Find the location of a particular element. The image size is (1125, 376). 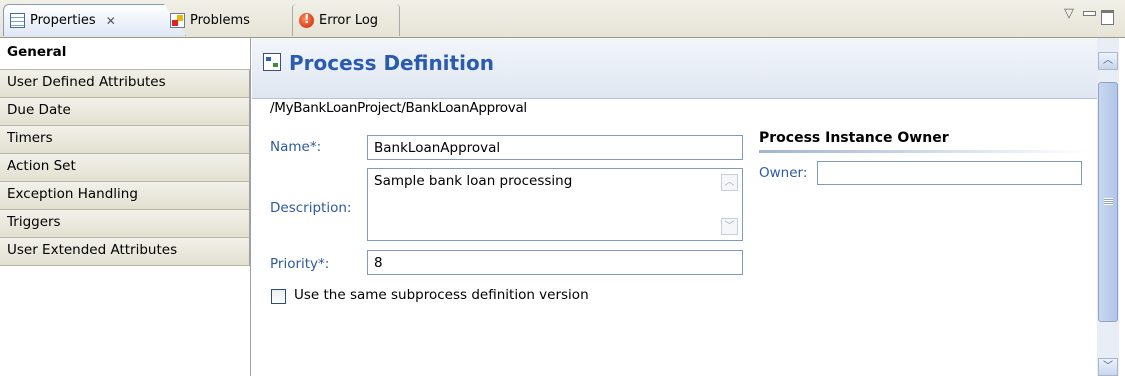

section-title: Process Instance Owner is located at coordinates (854, 138).